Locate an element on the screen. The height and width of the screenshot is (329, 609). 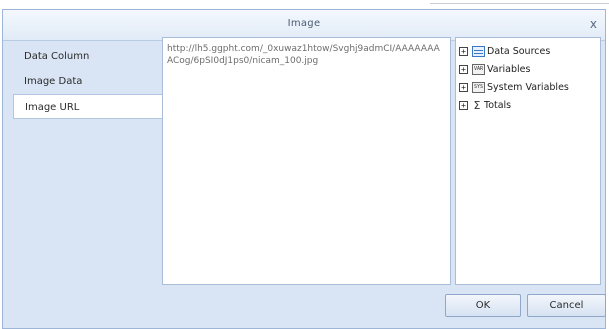
ok-button: OK is located at coordinates (483, 305).